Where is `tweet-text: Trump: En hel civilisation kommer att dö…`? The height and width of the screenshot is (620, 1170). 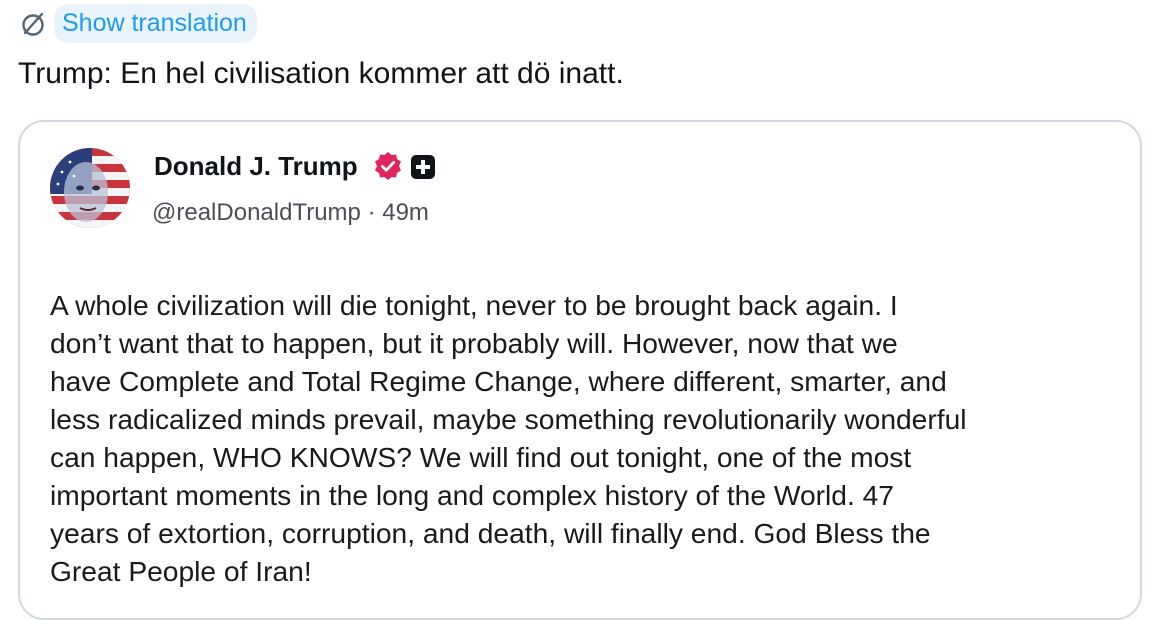
tweet-text: Trump: En hel civilisation kommer att dö… is located at coordinates (321, 73).